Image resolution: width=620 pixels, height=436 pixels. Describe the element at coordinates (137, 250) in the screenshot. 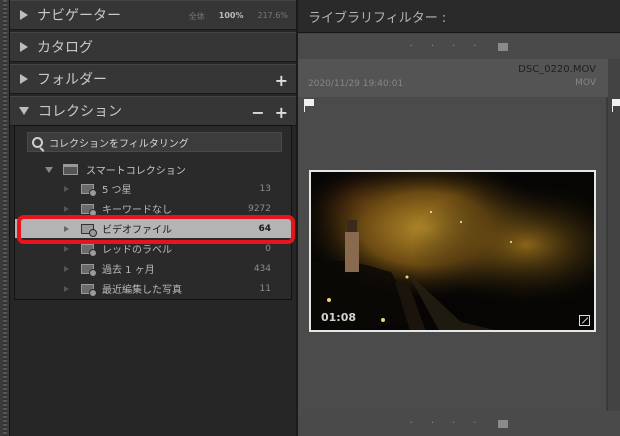

I see `collection-label: レッドのラベル` at that location.